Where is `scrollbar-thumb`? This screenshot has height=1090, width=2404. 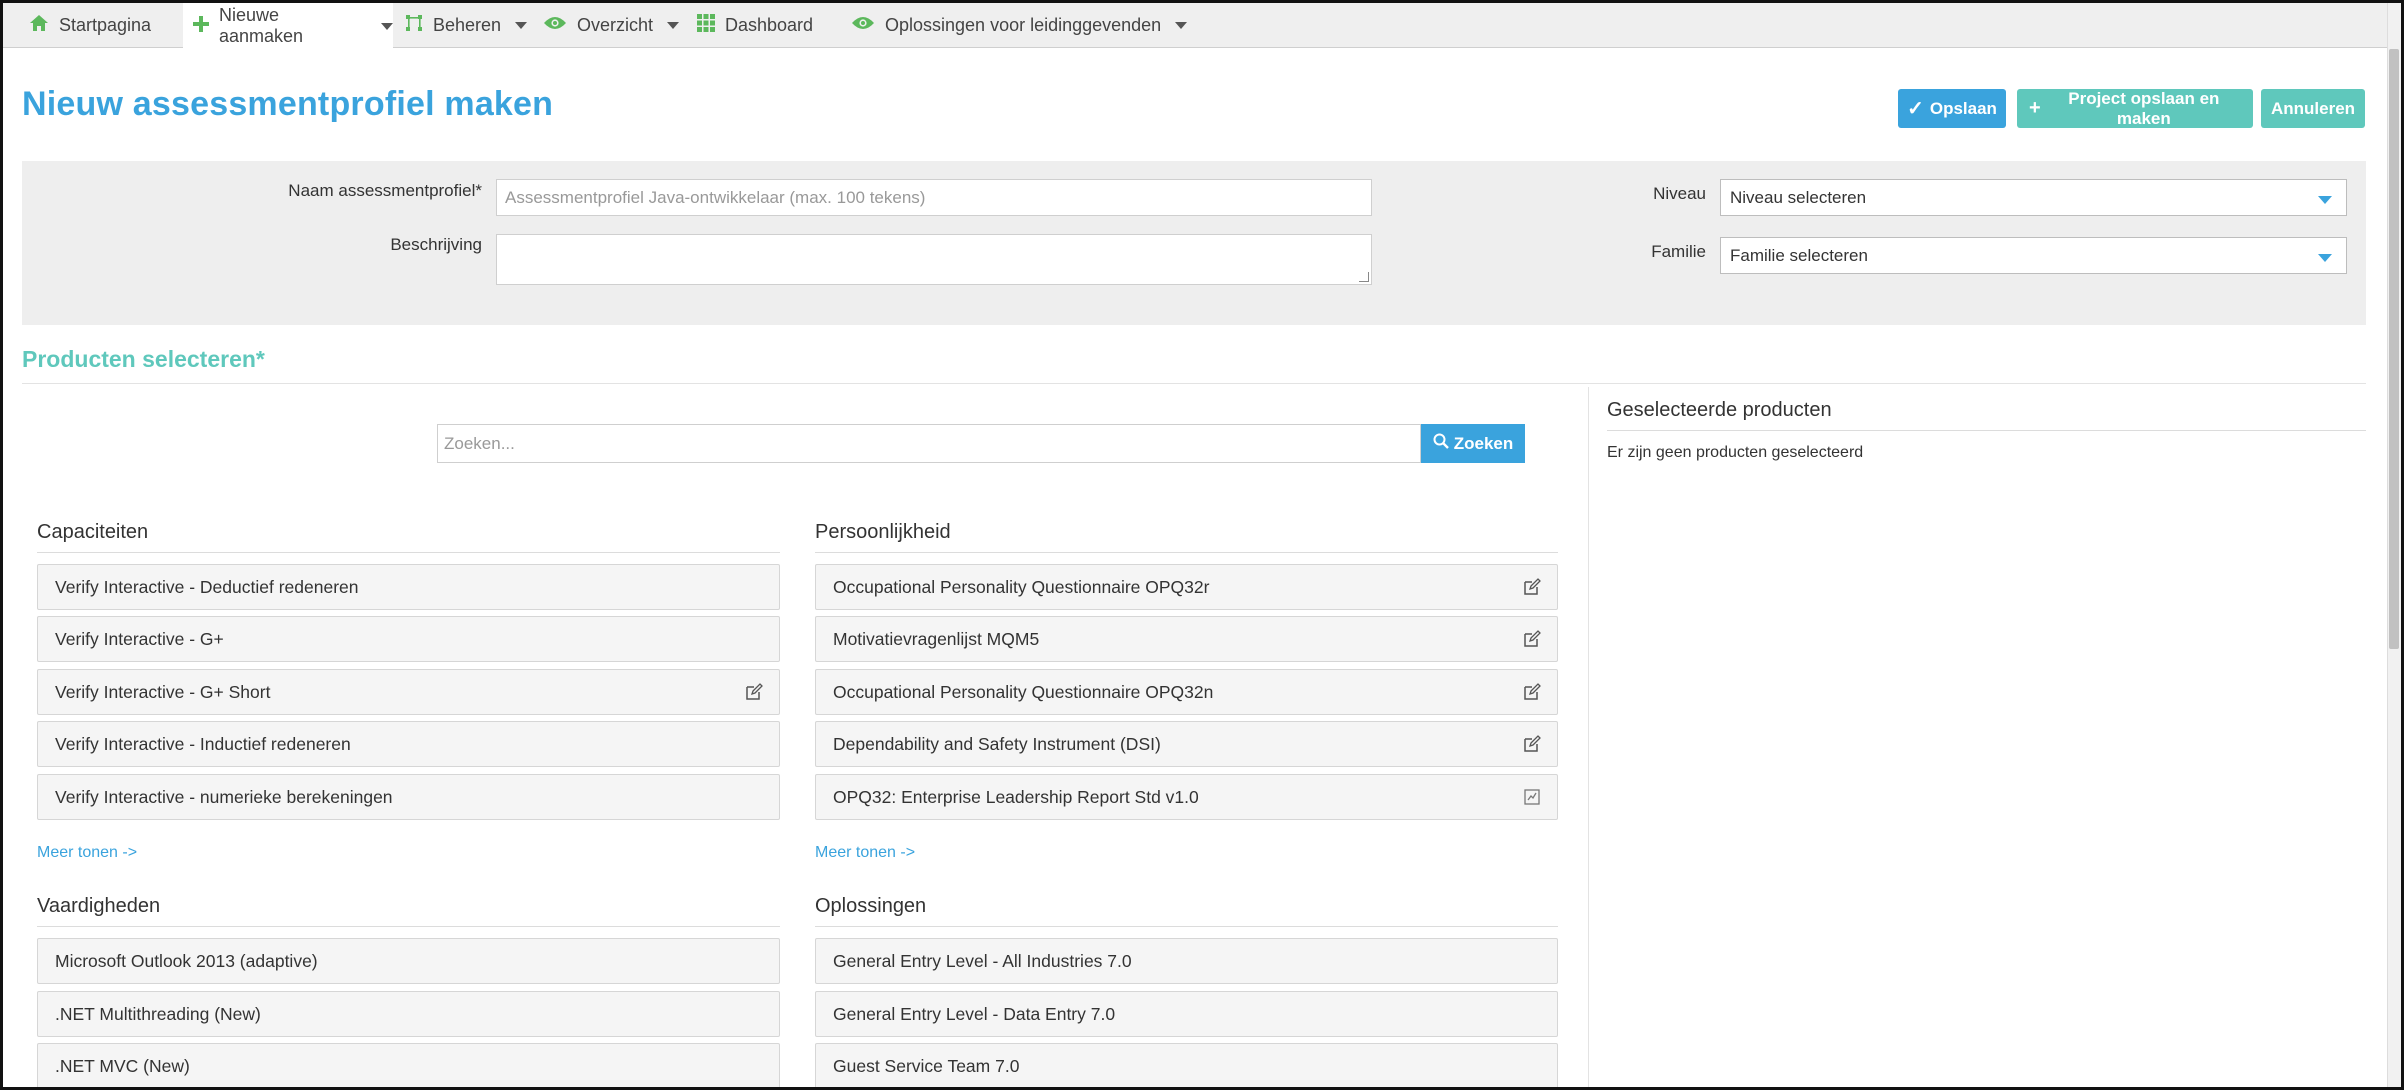 scrollbar-thumb is located at coordinates (2394, 349).